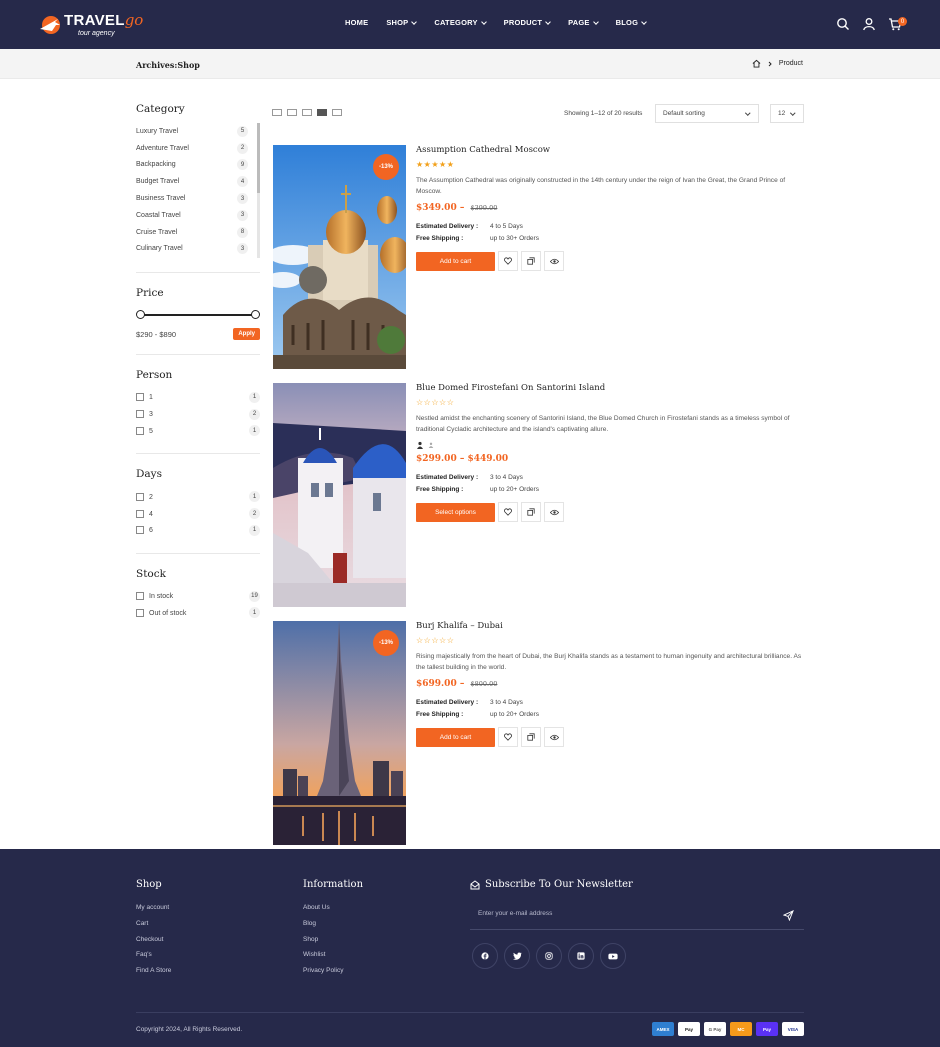 This screenshot has width=940, height=1047. What do you see at coordinates (140, 314) in the screenshot?
I see `price-min-handle` at bounding box center [140, 314].